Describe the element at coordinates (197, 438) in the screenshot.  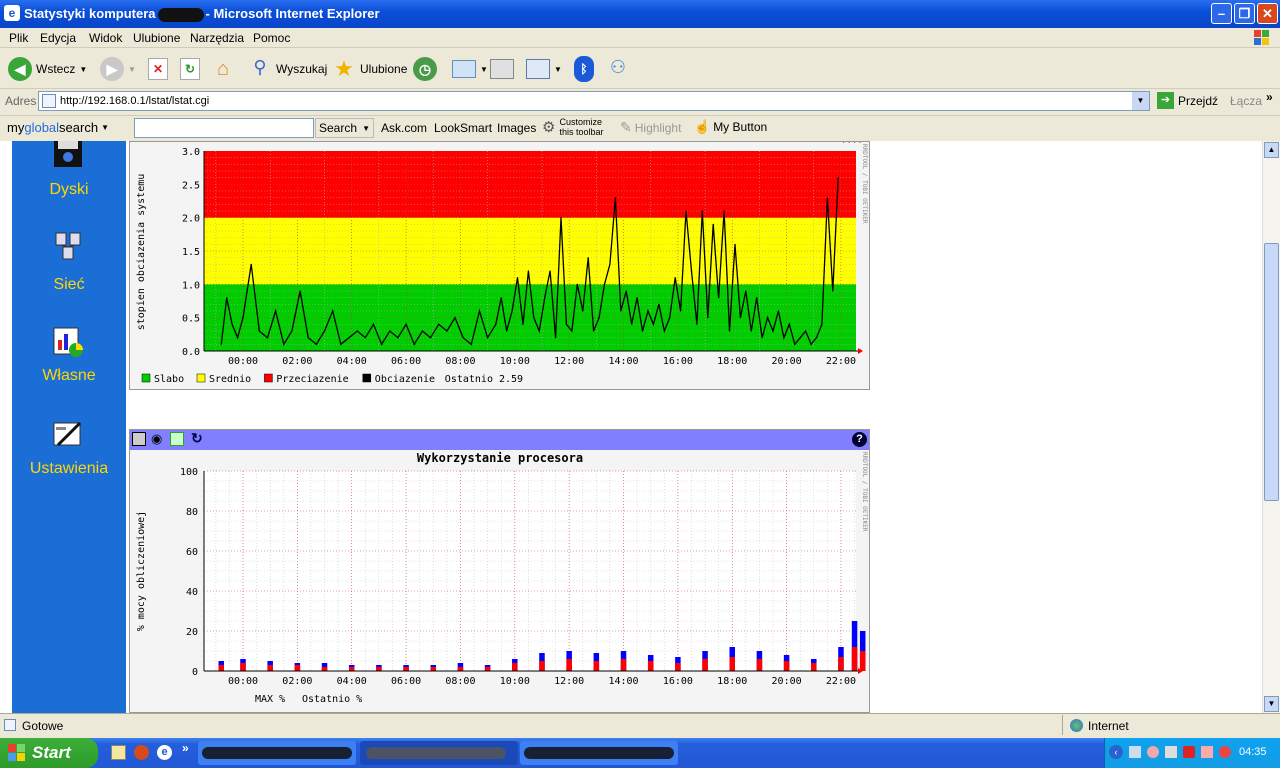
I see `refresh-graph-icon: ↻` at that location.